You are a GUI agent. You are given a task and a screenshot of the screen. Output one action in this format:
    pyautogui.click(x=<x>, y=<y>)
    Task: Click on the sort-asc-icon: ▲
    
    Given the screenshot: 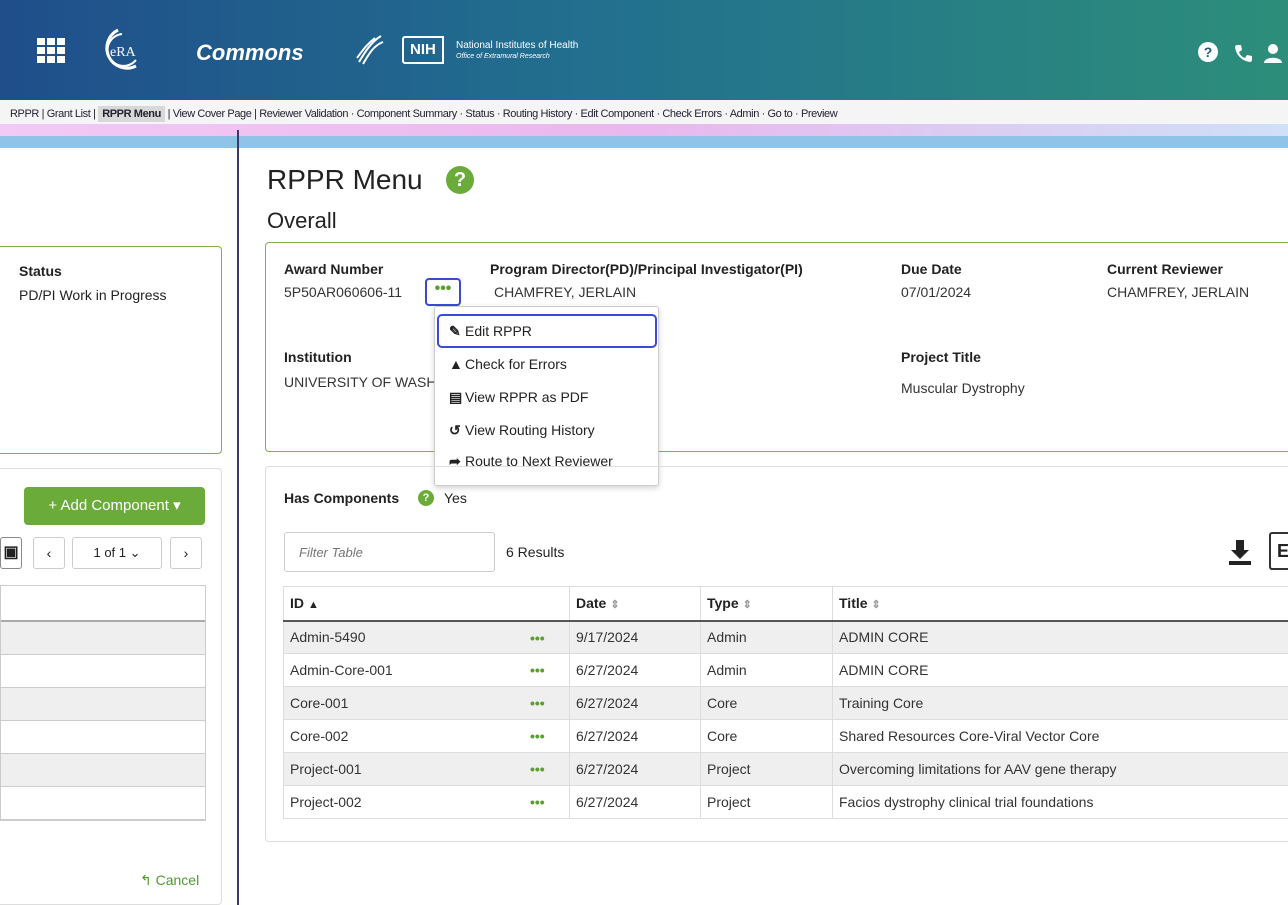 What is the action you would take?
    pyautogui.click(x=313, y=605)
    